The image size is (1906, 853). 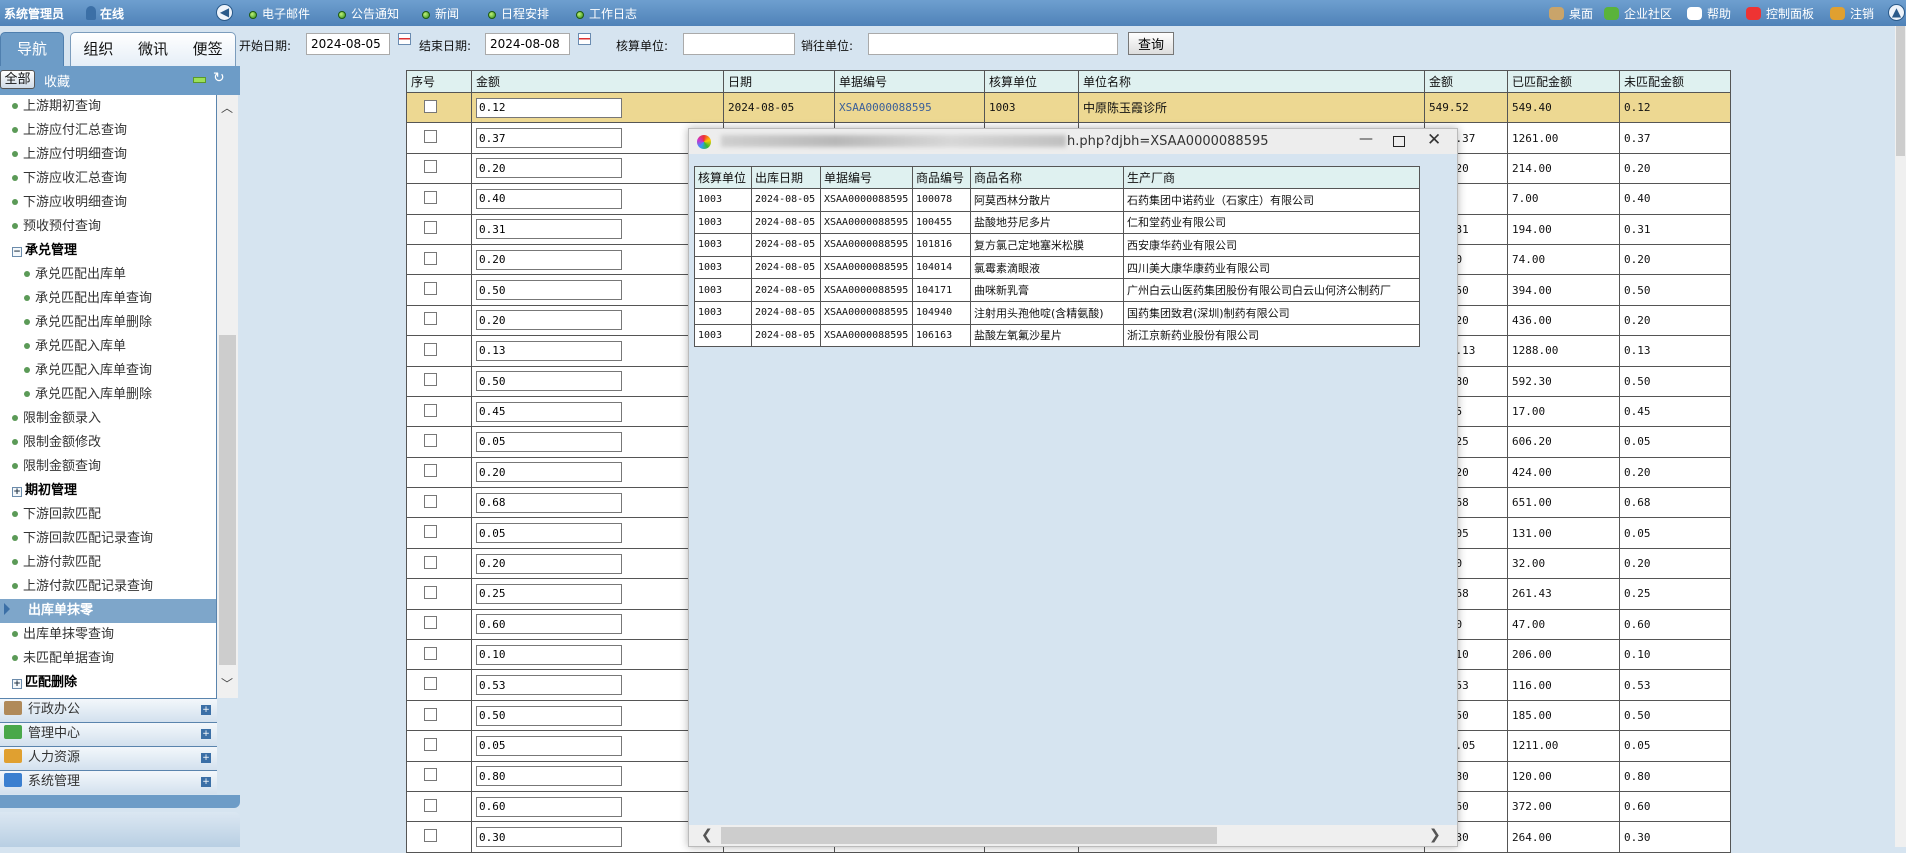 What do you see at coordinates (208, 49) in the screenshot?
I see `tab-notes: 便签` at bounding box center [208, 49].